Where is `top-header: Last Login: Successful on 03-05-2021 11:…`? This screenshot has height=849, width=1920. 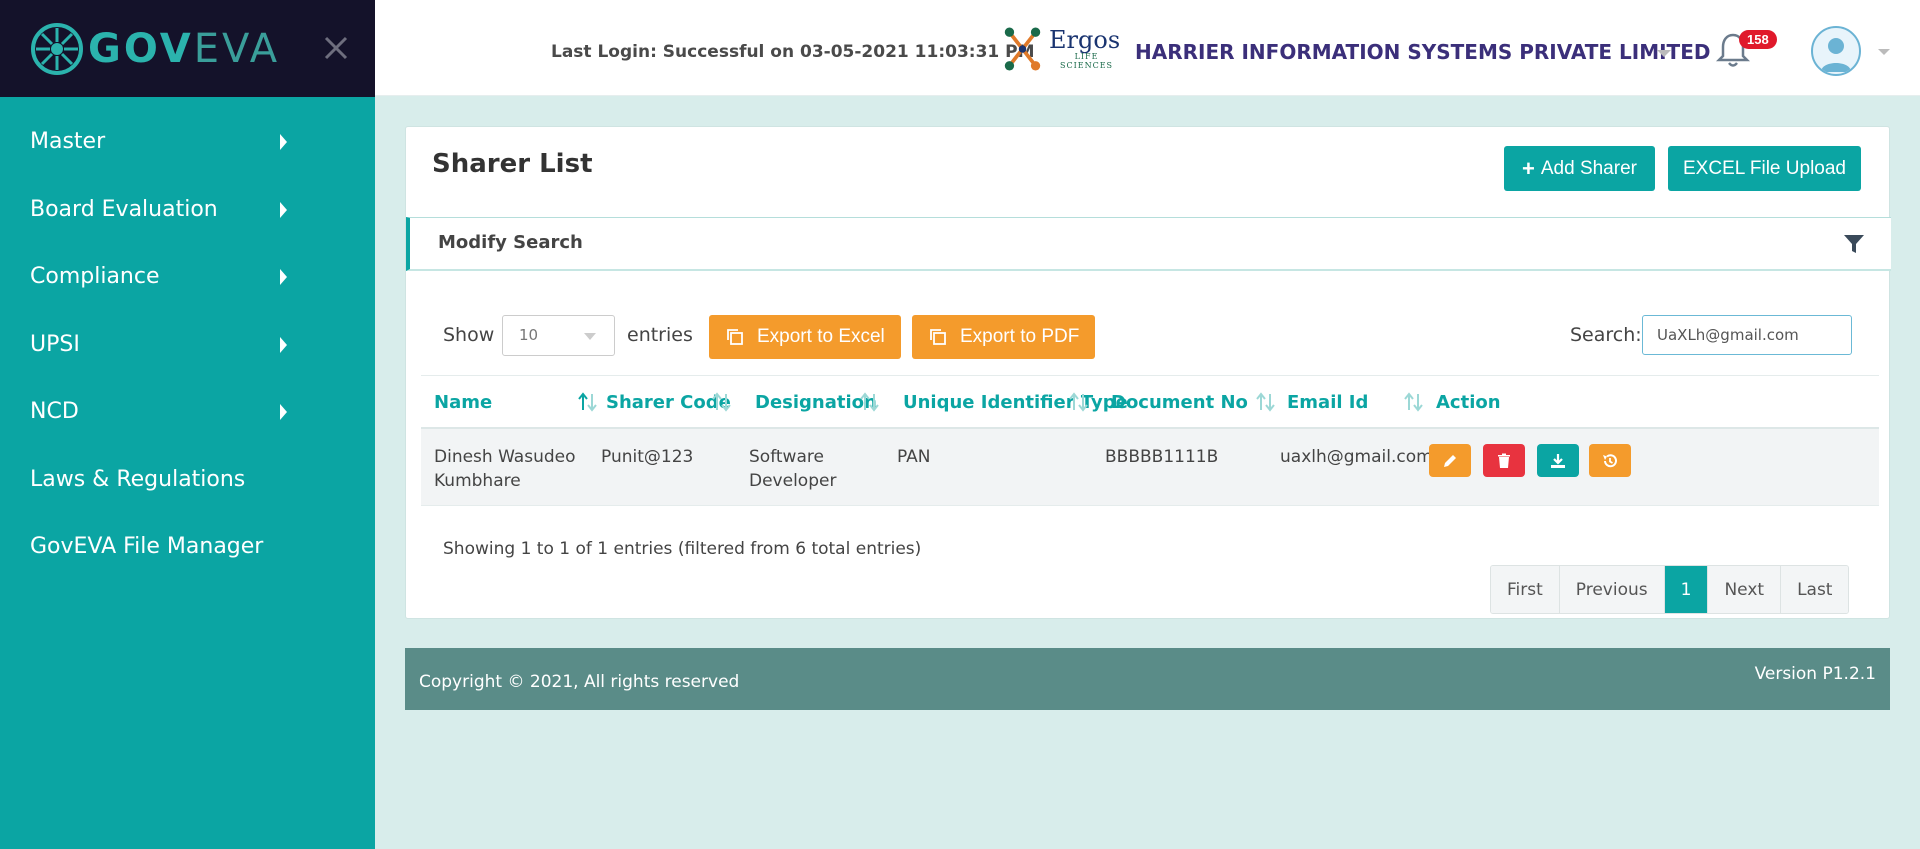 top-header: Last Login: Successful on 03-05-2021 11:… is located at coordinates (1147, 48).